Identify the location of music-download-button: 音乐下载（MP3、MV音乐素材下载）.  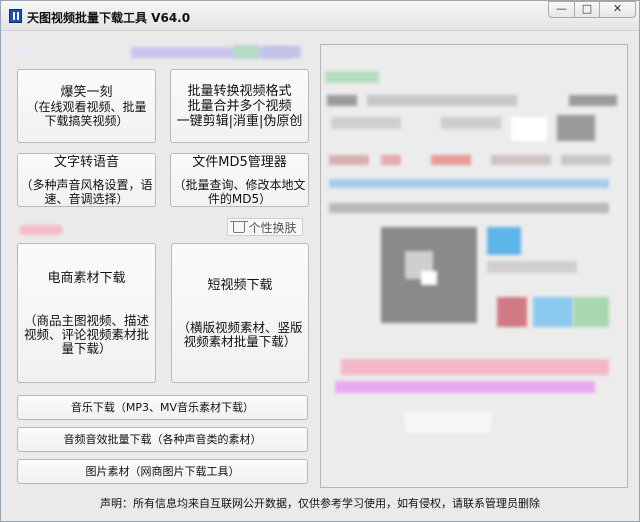
(162, 407).